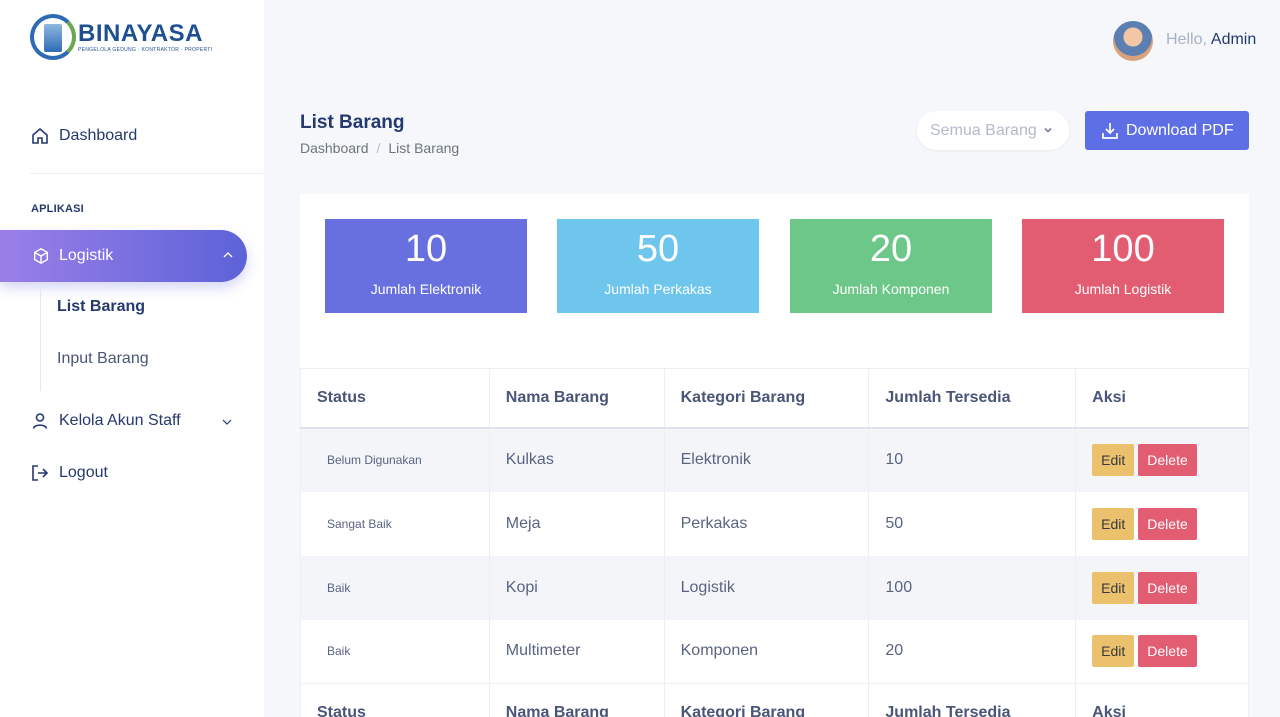 This screenshot has height=717, width=1280. What do you see at coordinates (334, 148) in the screenshot?
I see `breadcrumb-link-dashboard: Dashboard` at bounding box center [334, 148].